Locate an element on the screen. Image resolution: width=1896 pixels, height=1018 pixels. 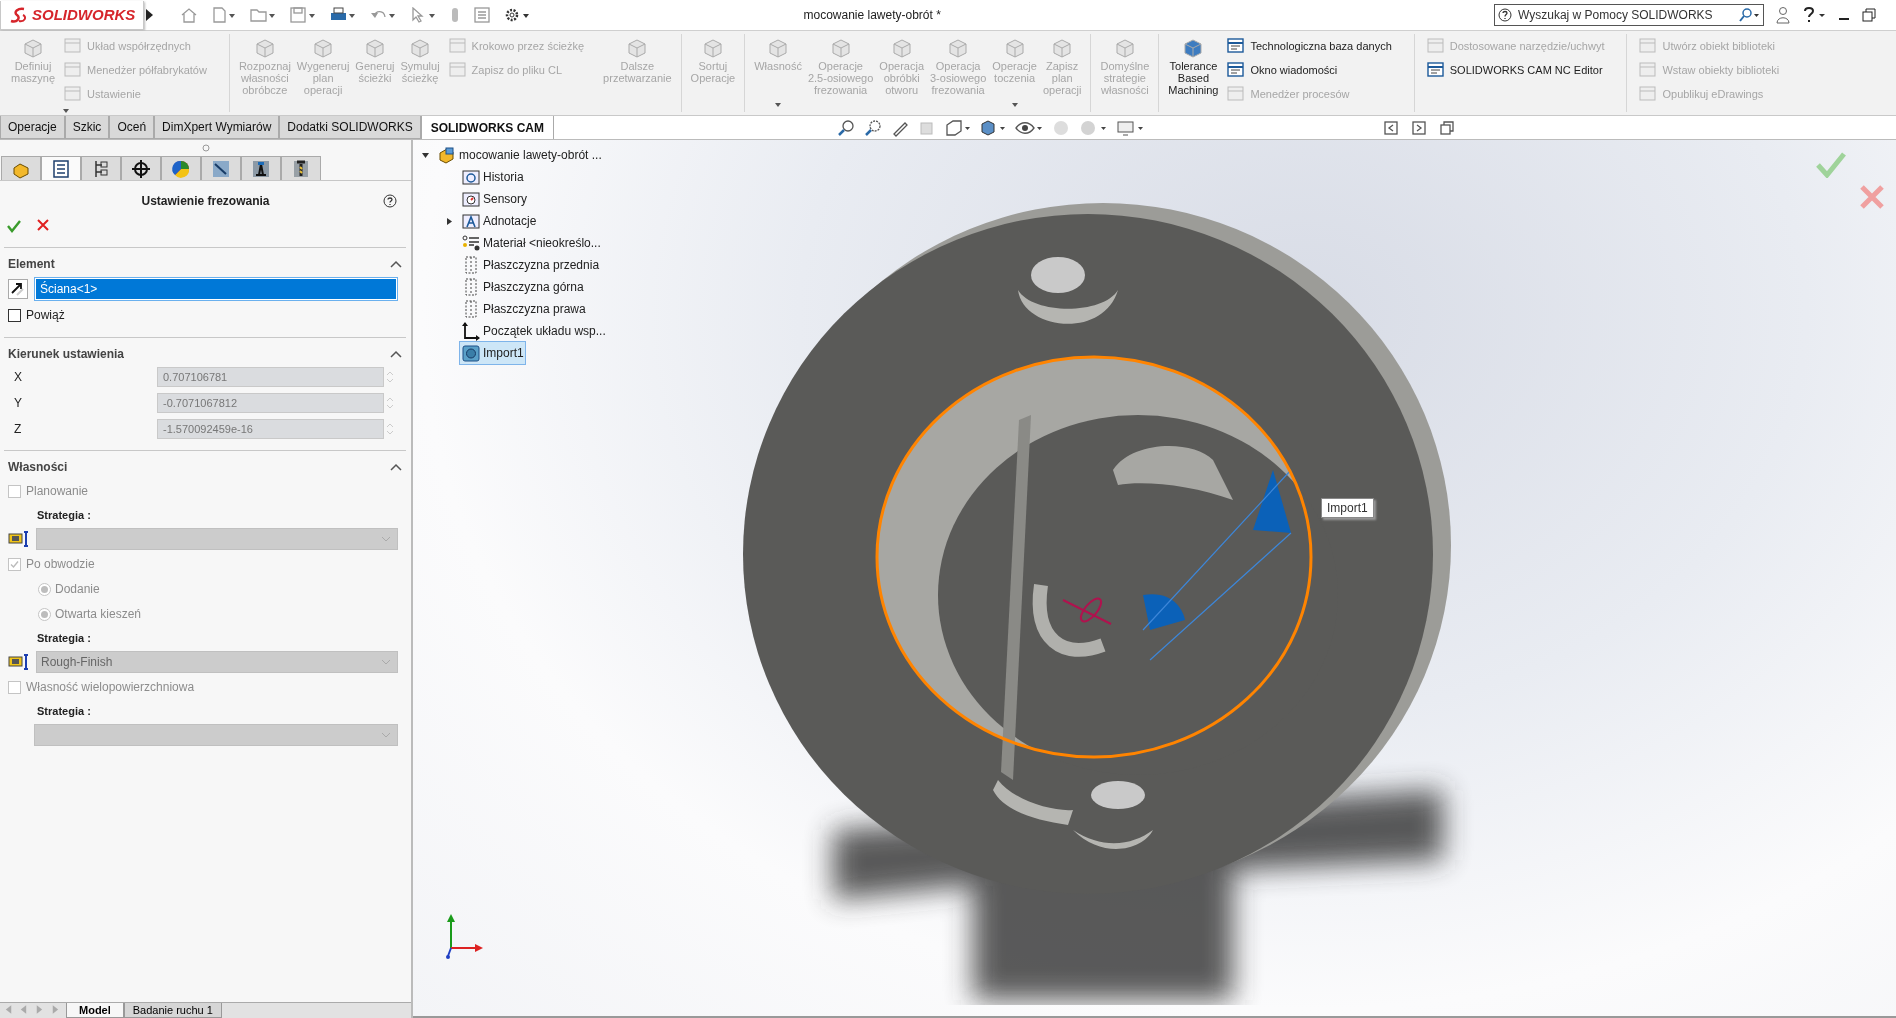
material-list-icon is located at coordinates (471, 243).